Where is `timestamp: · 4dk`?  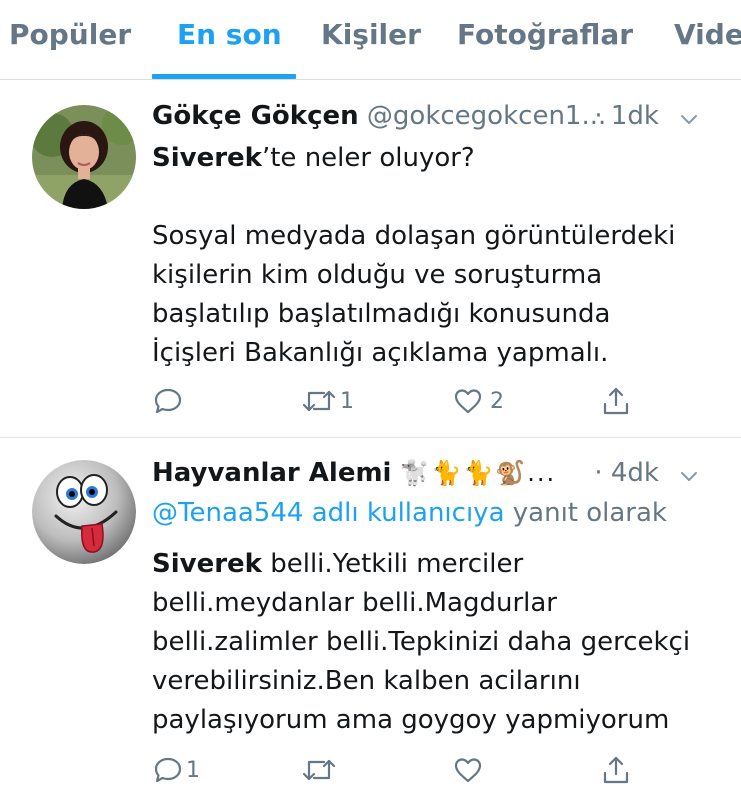
timestamp: · 4dk is located at coordinates (626, 473).